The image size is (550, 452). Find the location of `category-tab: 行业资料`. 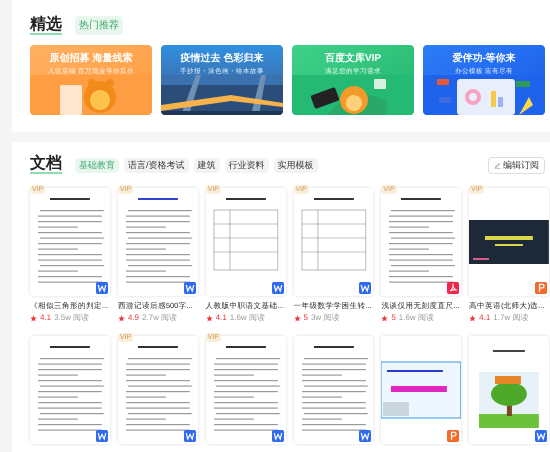

category-tab: 行业资料 is located at coordinates (246, 165).